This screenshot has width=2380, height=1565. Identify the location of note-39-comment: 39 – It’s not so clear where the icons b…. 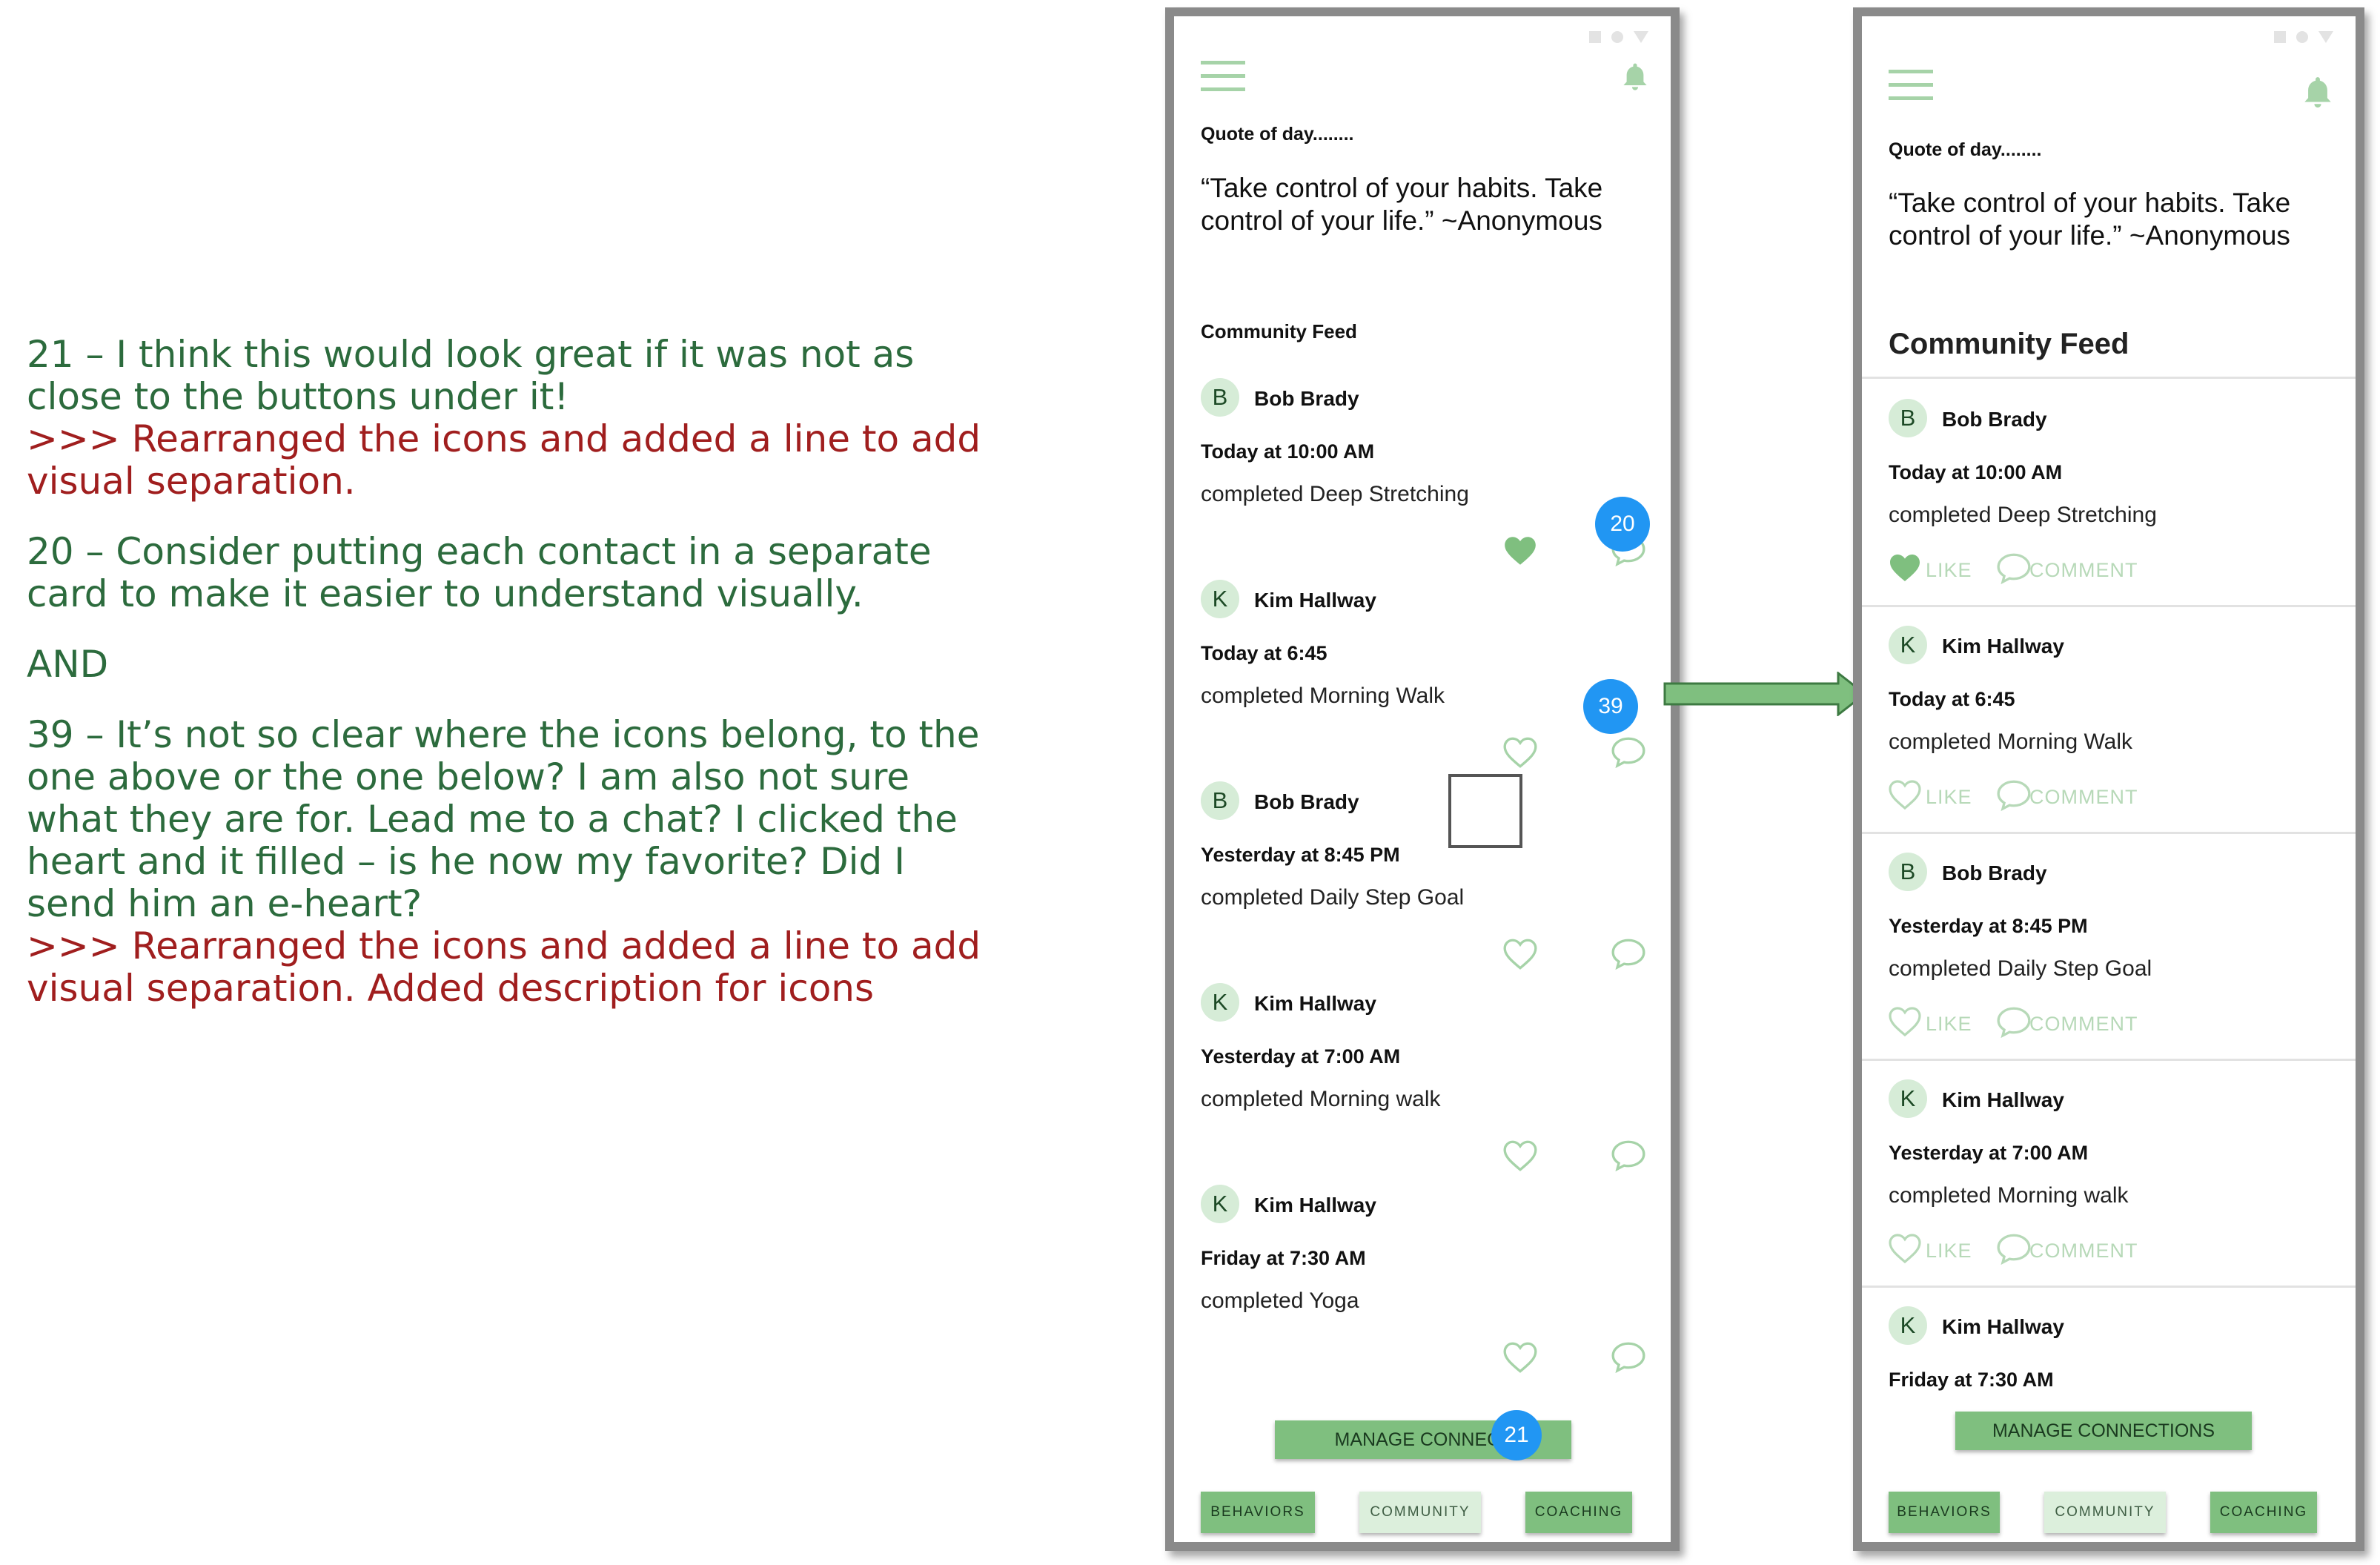
(504, 819).